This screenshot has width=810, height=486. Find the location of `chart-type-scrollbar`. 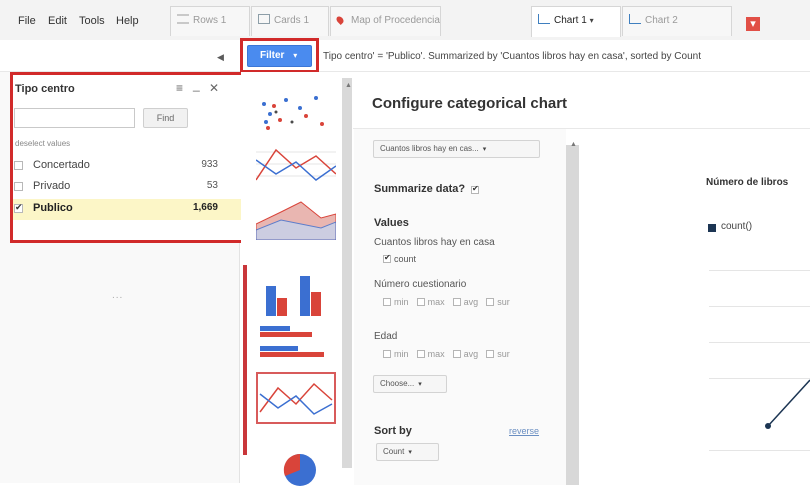

chart-type-scrollbar is located at coordinates (347, 273).